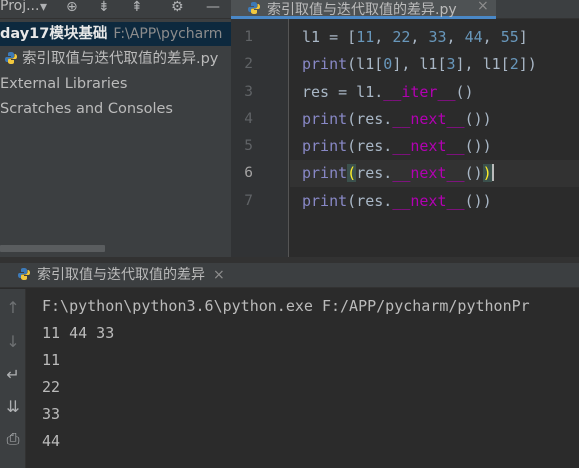  Describe the element at coordinates (219, 275) in the screenshot. I see `run-tab-close-icon: ×` at that location.